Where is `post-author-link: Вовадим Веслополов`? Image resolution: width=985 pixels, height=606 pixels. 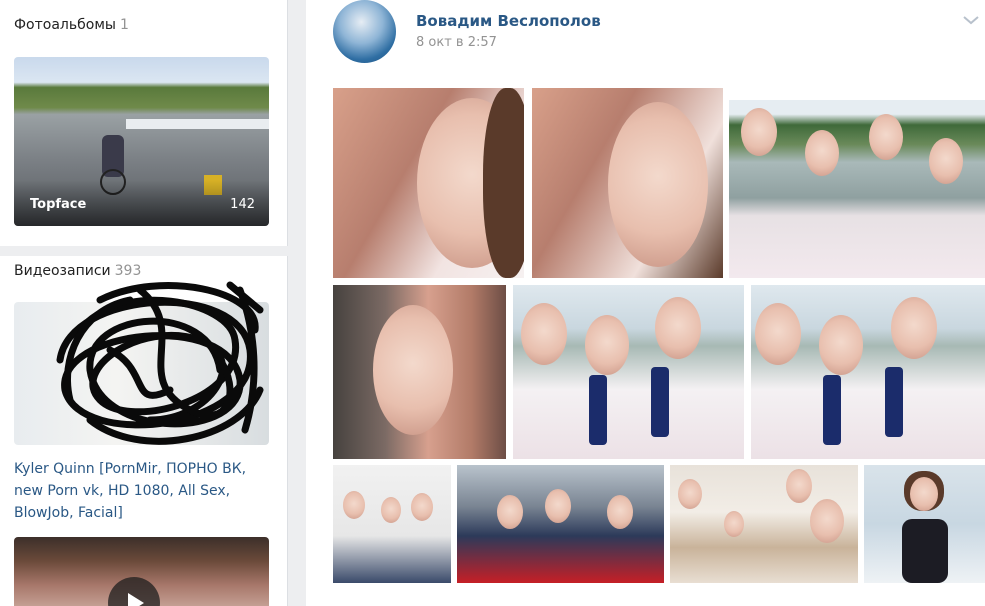
post-author-link: Вовадим Веслополов is located at coordinates (508, 21).